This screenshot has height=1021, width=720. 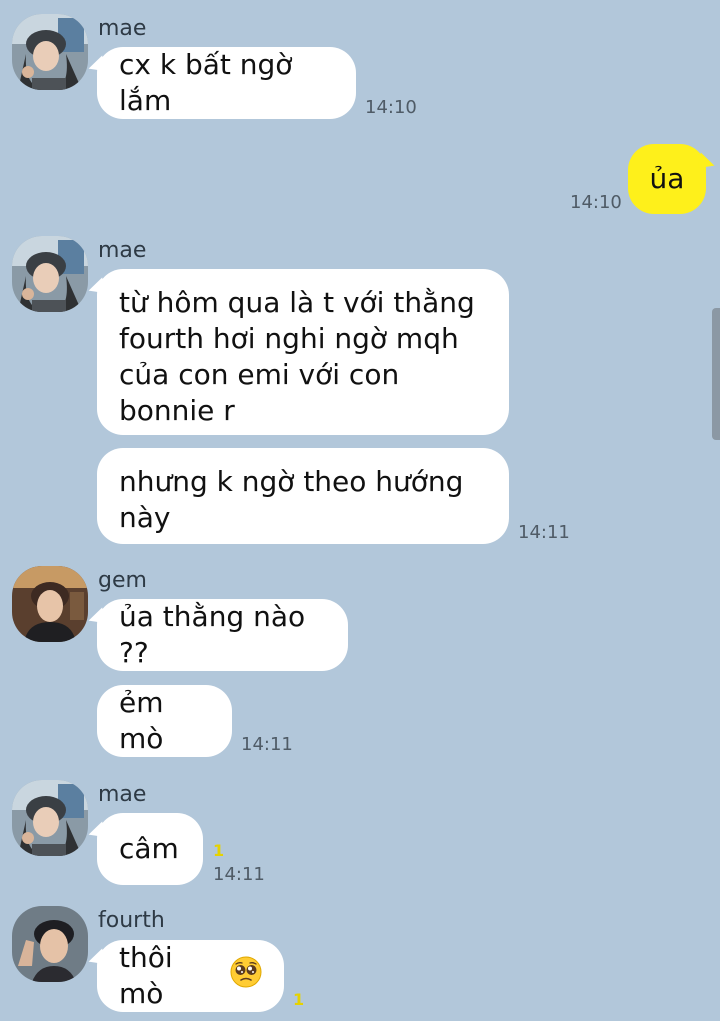 What do you see at coordinates (190, 976) in the screenshot?
I see `message-bubble: thôi mò` at bounding box center [190, 976].